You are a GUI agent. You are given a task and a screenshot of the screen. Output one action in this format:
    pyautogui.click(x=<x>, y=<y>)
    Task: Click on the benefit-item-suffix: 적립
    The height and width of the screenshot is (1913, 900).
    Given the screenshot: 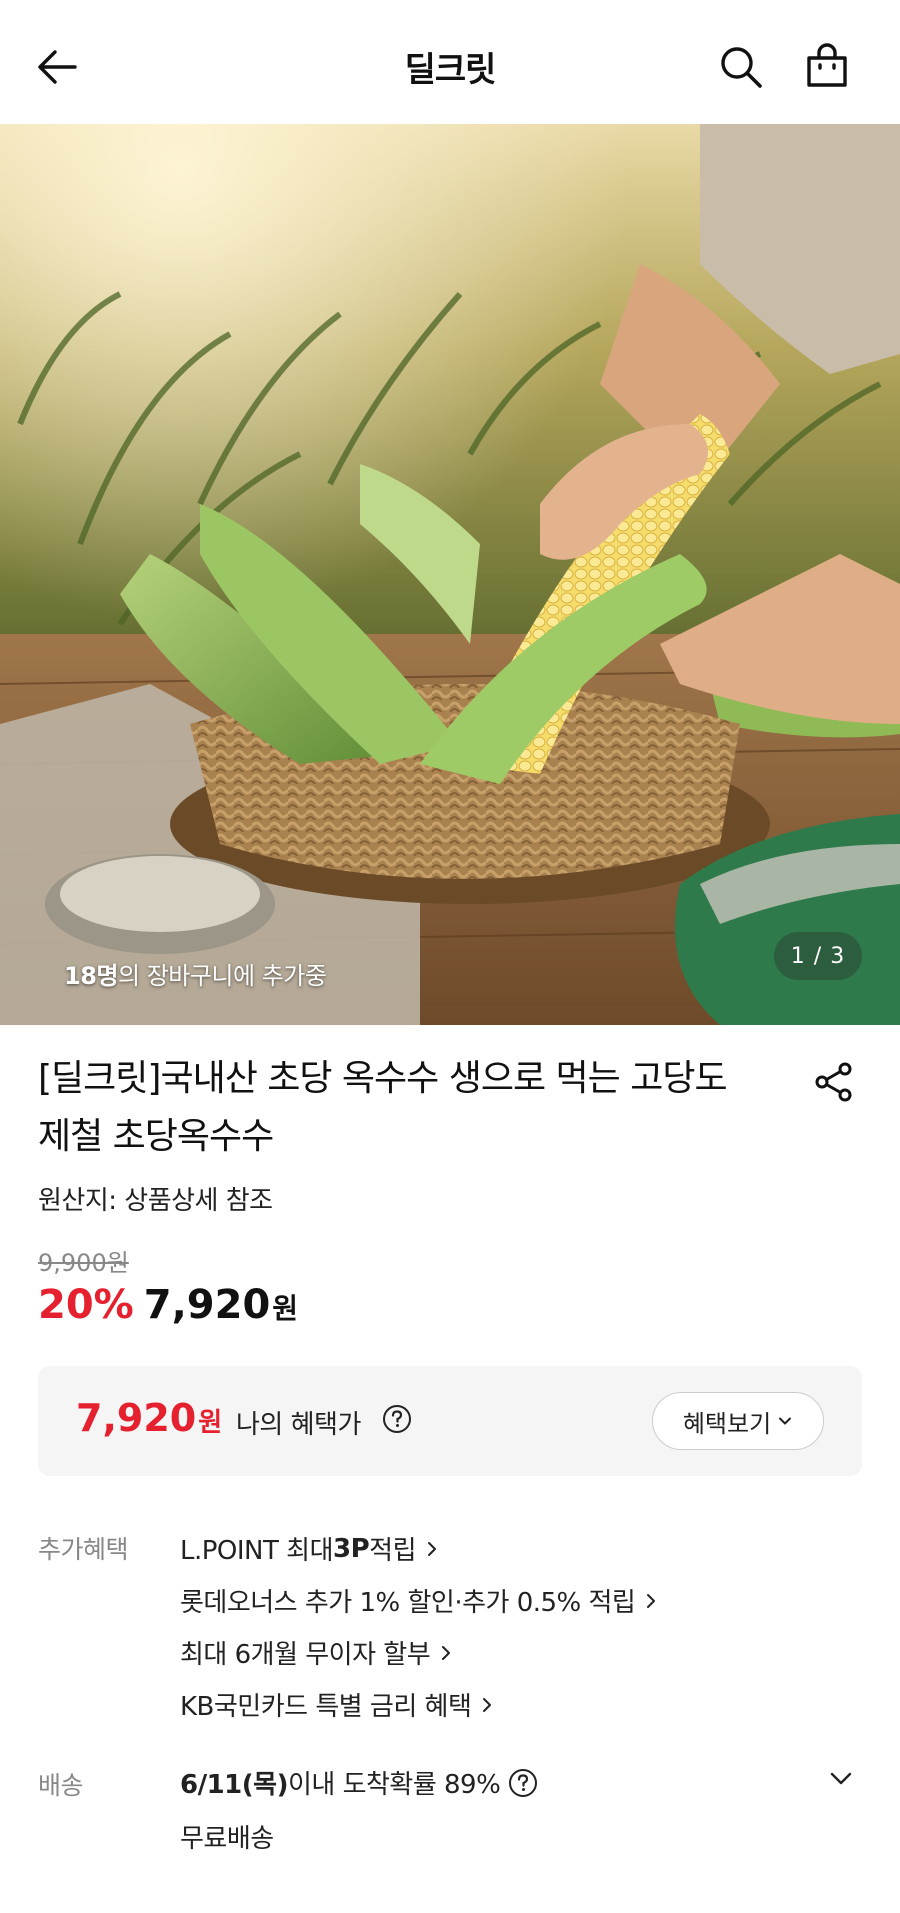 What is the action you would take?
    pyautogui.click(x=392, y=1551)
    